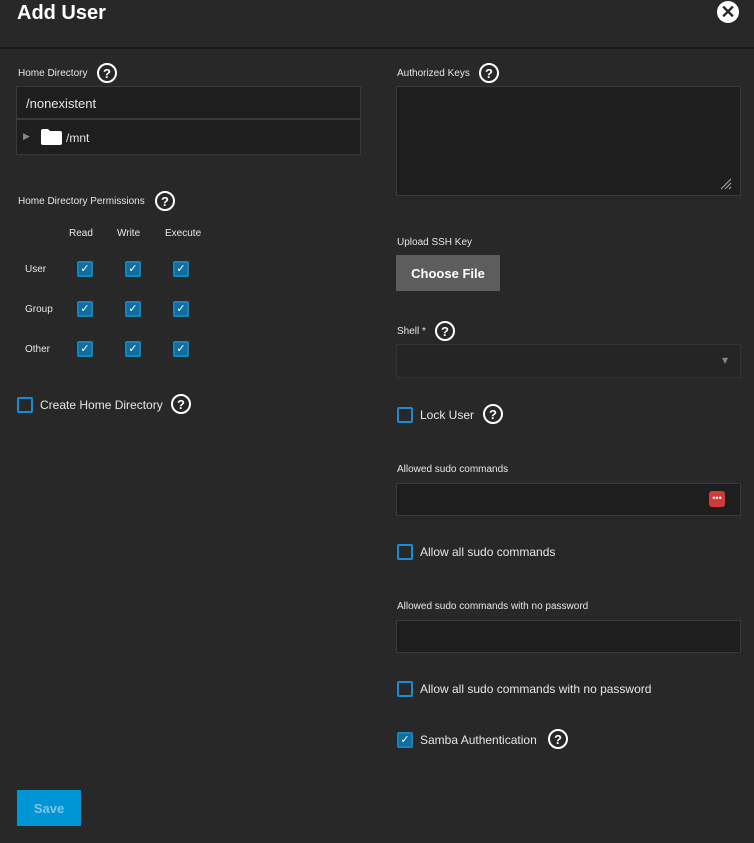 The width and height of the screenshot is (754, 843). Describe the element at coordinates (39, 309) in the screenshot. I see `perm-row-group: Group` at that location.